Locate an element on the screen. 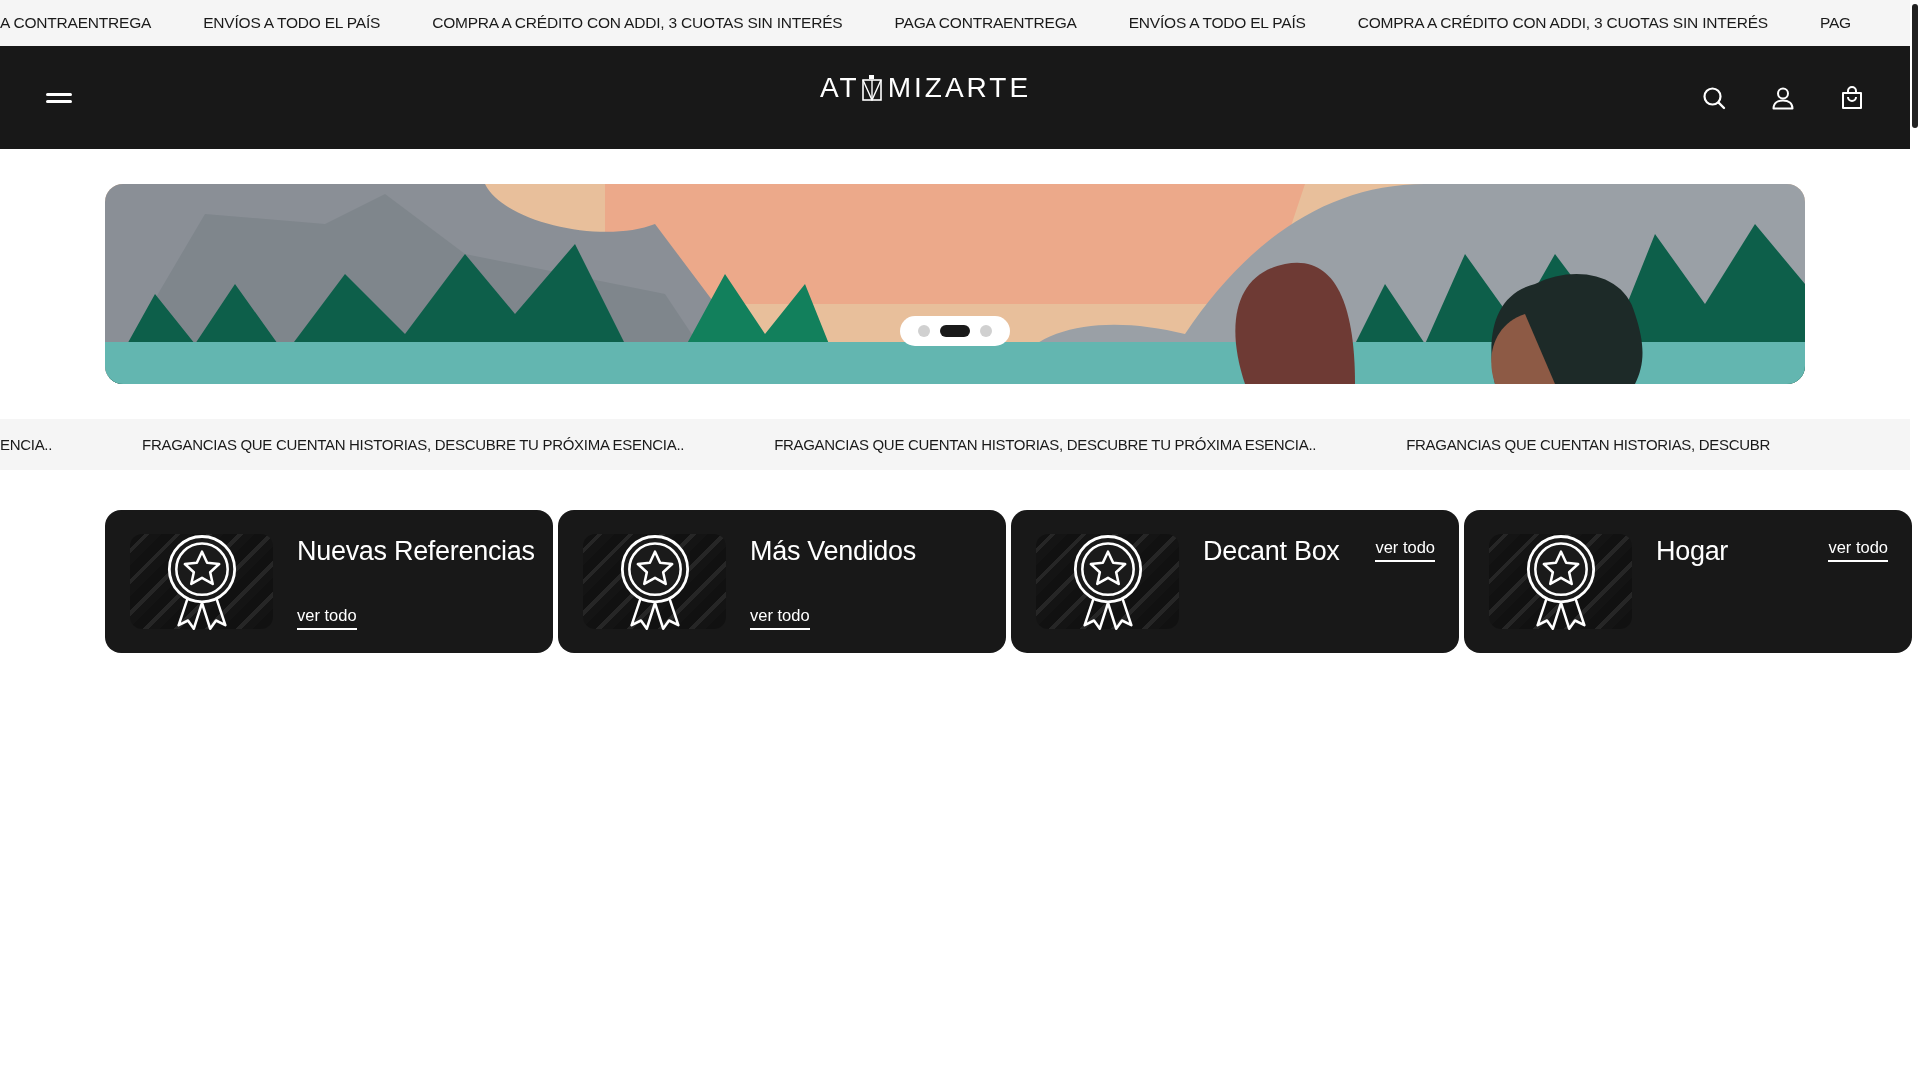 This screenshot has width=1920, height=1080. collection-title: Nuevas Referencias is located at coordinates (416, 551).